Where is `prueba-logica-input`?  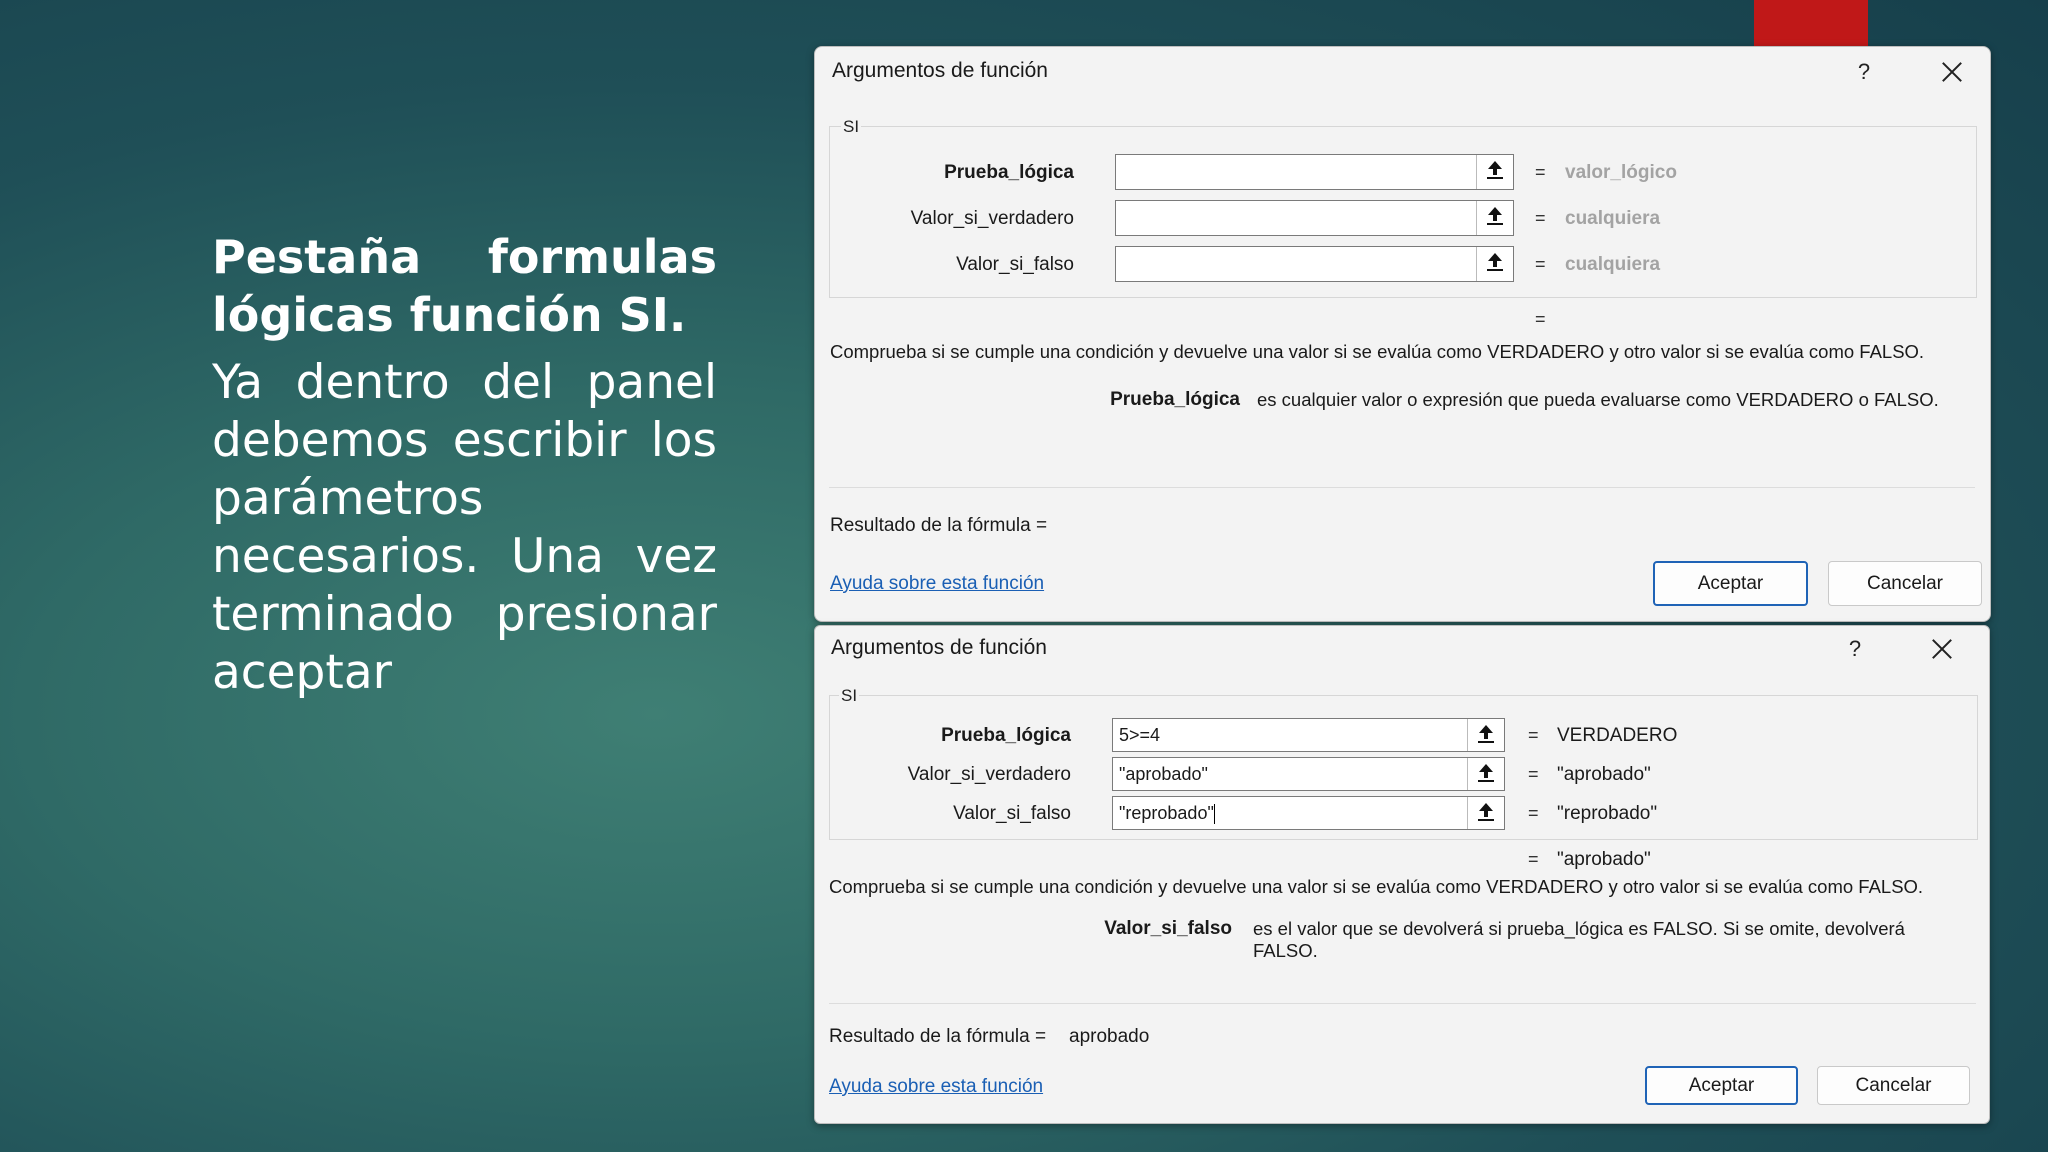
prueba-logica-input is located at coordinates (1314, 172).